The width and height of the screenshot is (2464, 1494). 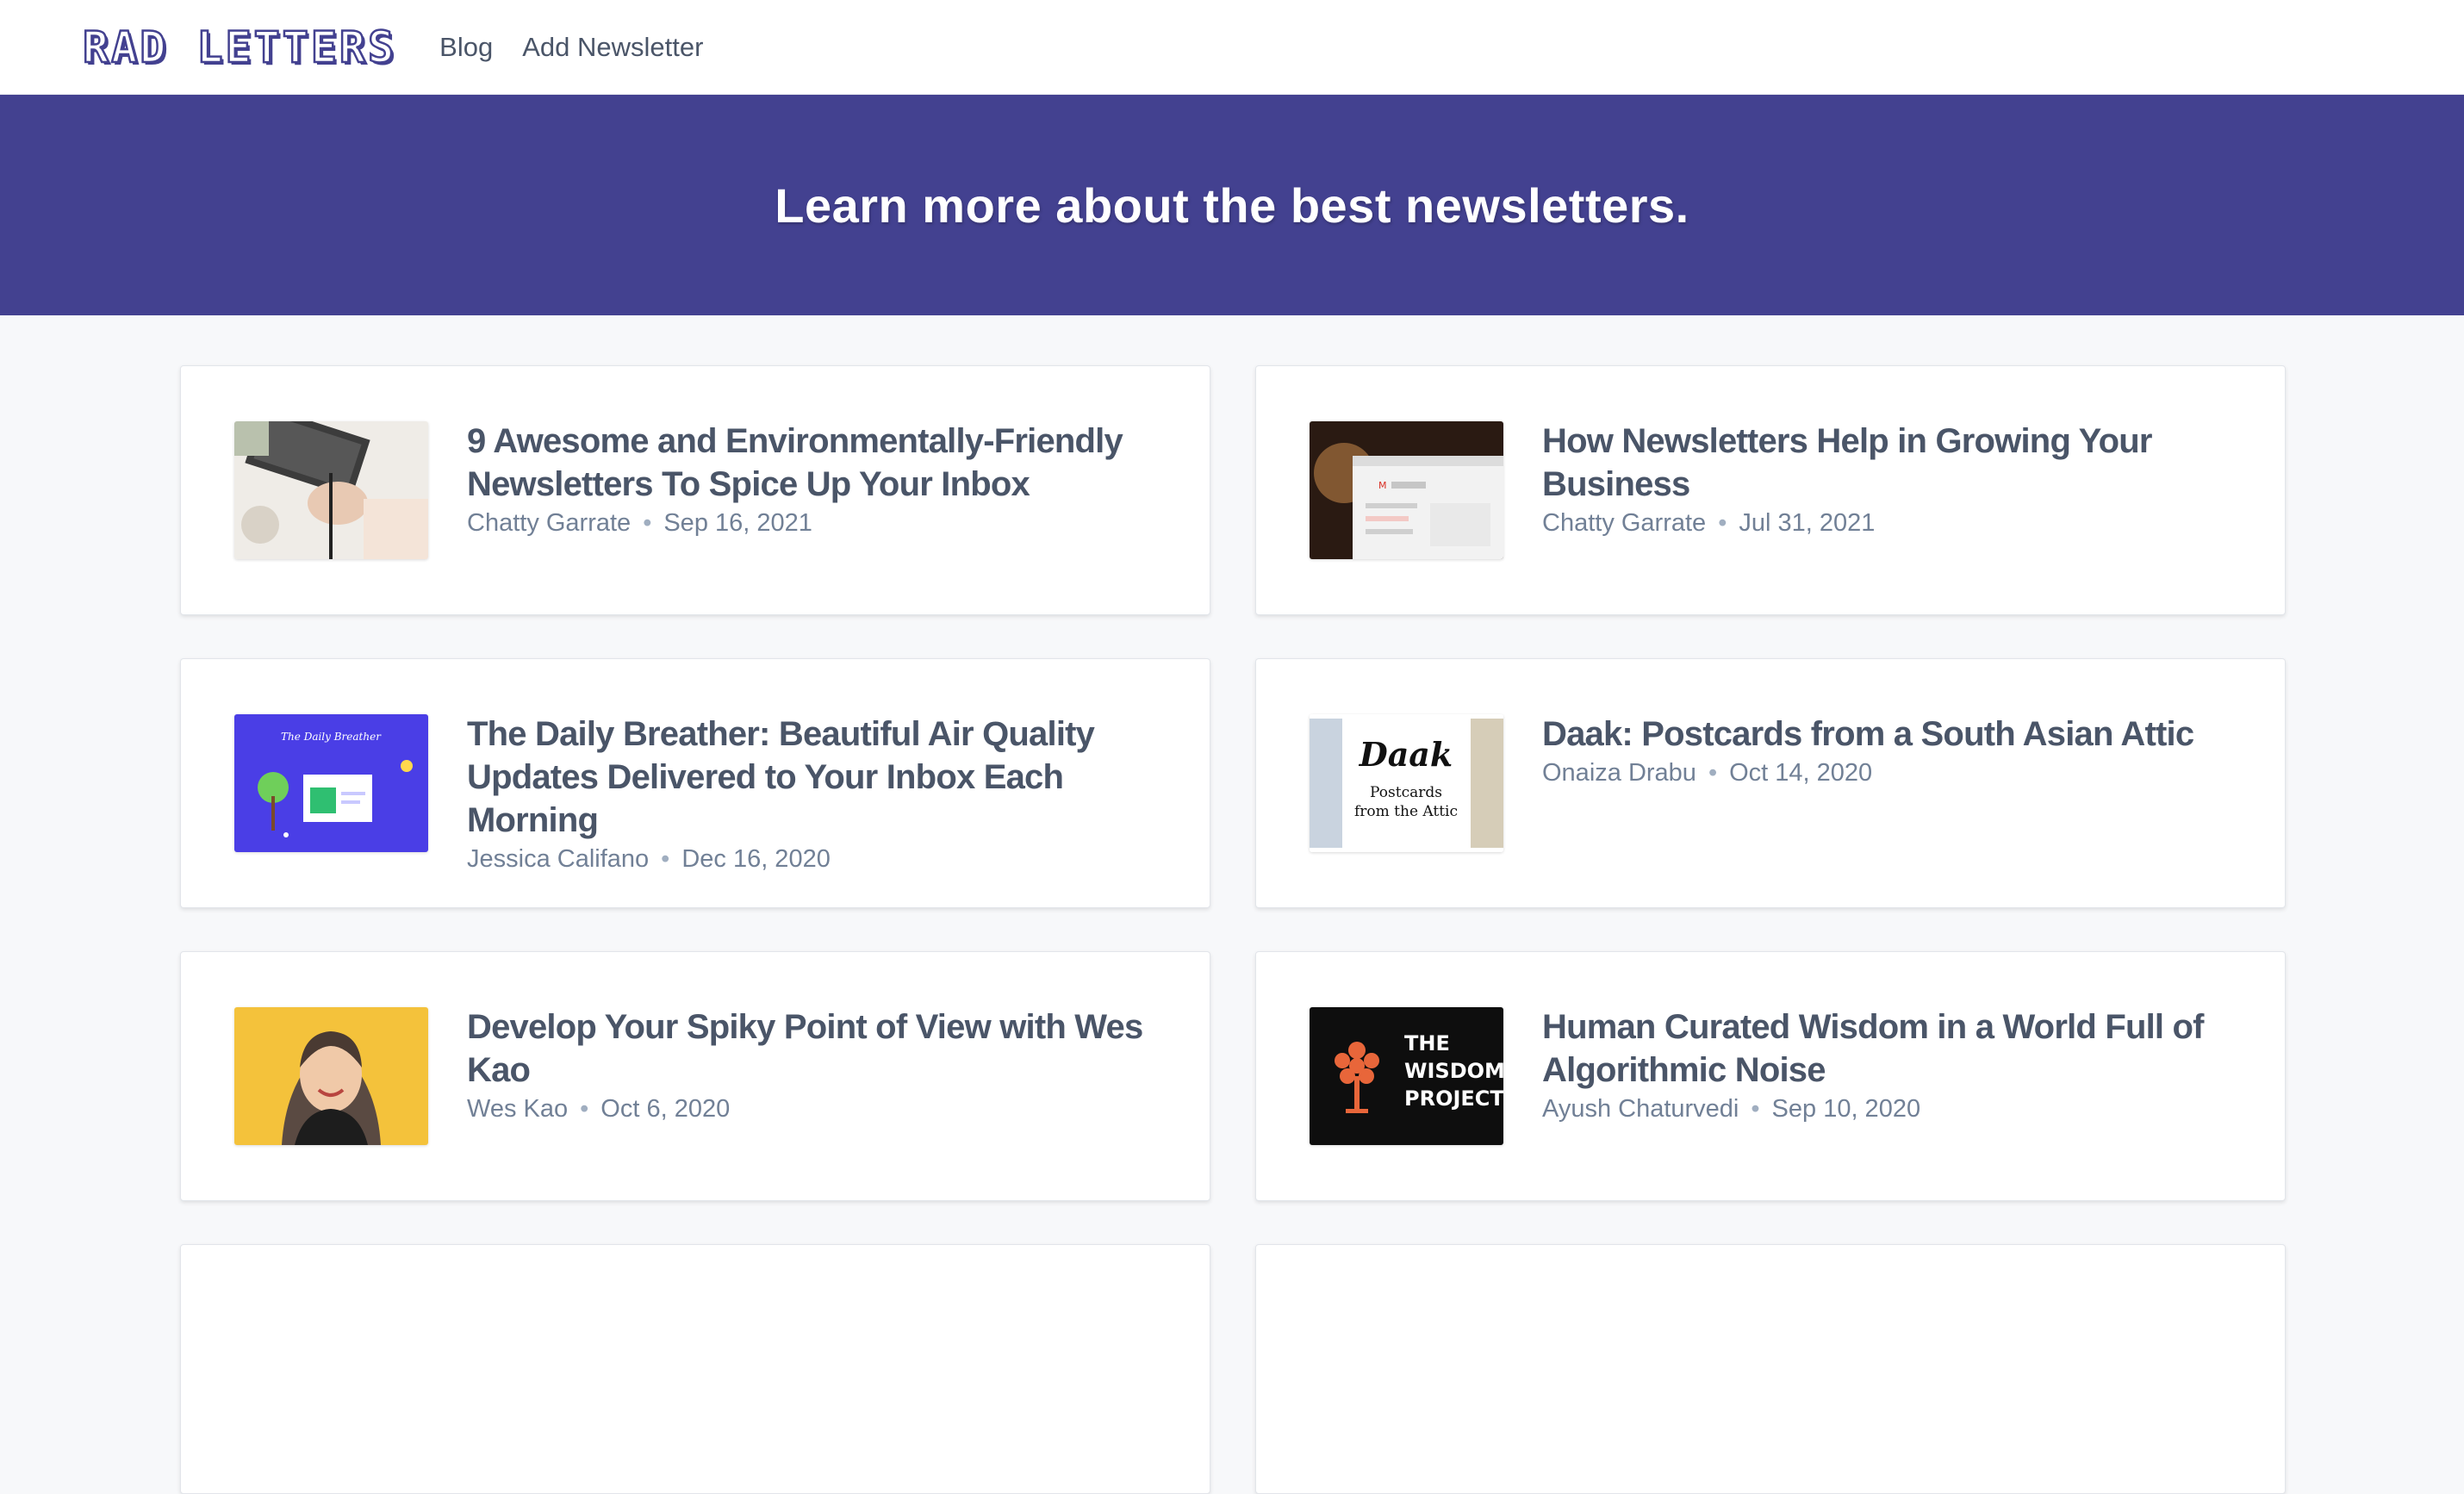 I want to click on svg-text: PROJECT, so click(x=1454, y=1098).